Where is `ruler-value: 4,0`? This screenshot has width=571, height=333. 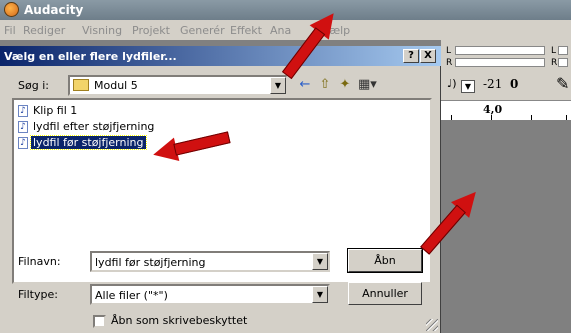 ruler-value: 4,0 is located at coordinates (493, 109).